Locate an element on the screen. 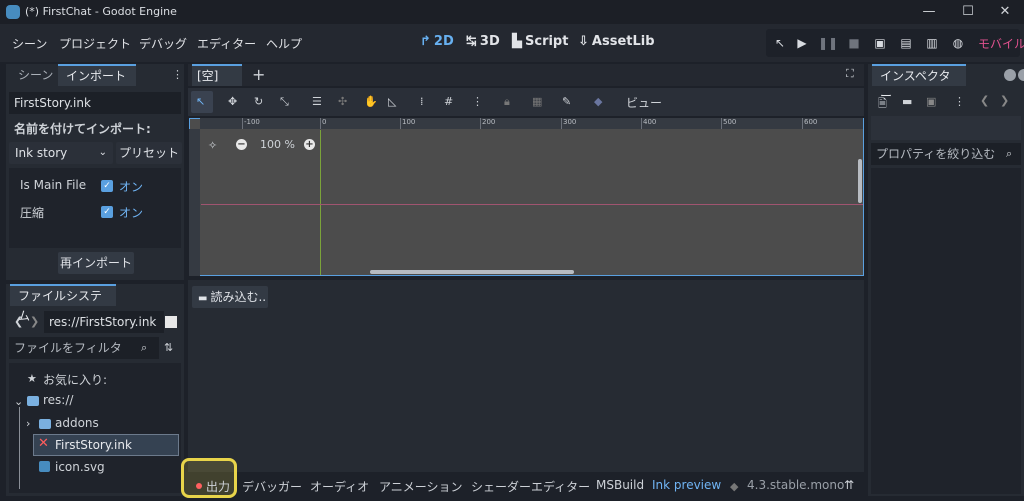 The width and height of the screenshot is (1024, 501). tree-item-icon-svg: icon.svg is located at coordinates (80, 467).